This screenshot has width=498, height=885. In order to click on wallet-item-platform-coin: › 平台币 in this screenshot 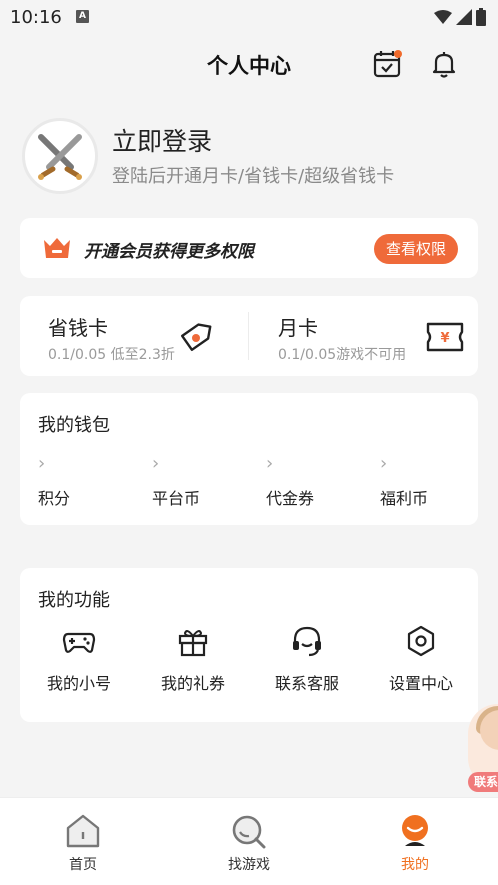, I will do `click(207, 483)`.